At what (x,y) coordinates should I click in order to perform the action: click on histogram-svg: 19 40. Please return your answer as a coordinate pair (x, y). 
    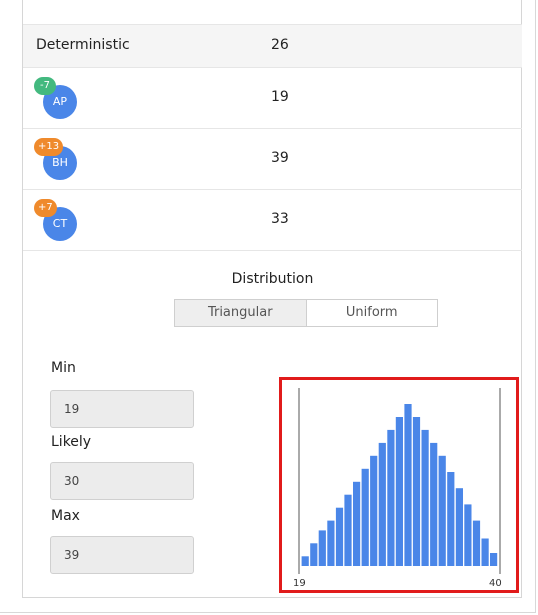
    Looking at the image, I should click on (397, 488).